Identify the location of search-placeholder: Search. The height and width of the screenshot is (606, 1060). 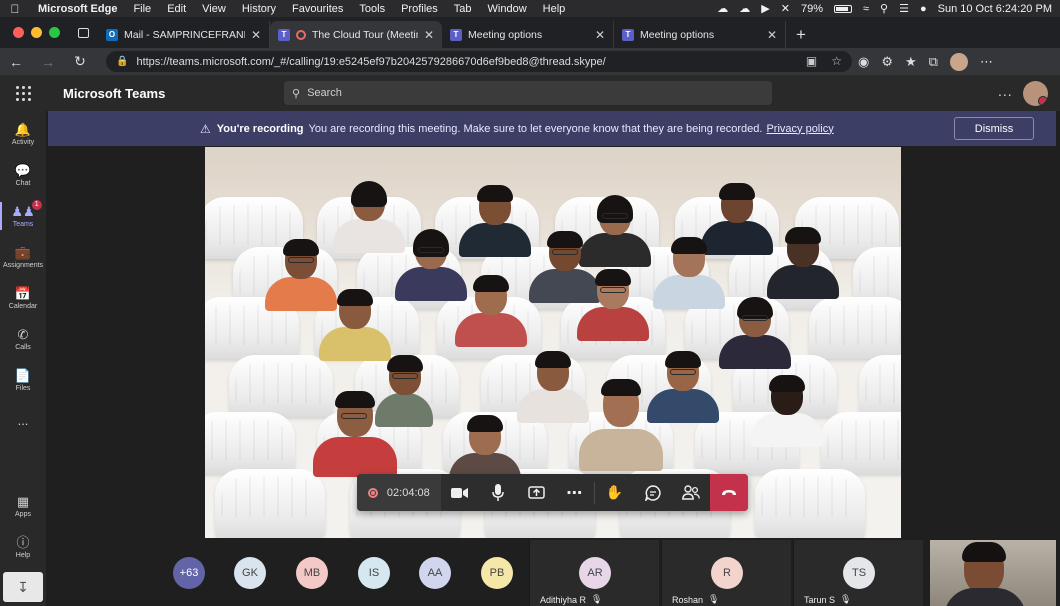
(324, 93).